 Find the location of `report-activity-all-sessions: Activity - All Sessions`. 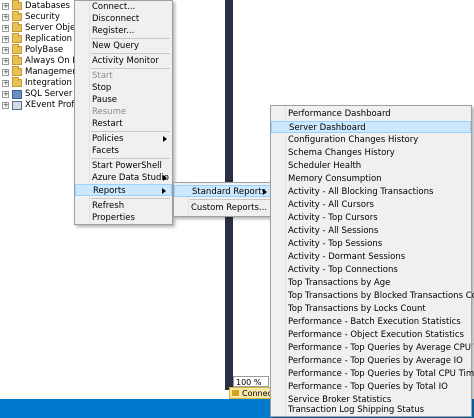

report-activity-all-sessions: Activity - All Sessions is located at coordinates (371, 231).